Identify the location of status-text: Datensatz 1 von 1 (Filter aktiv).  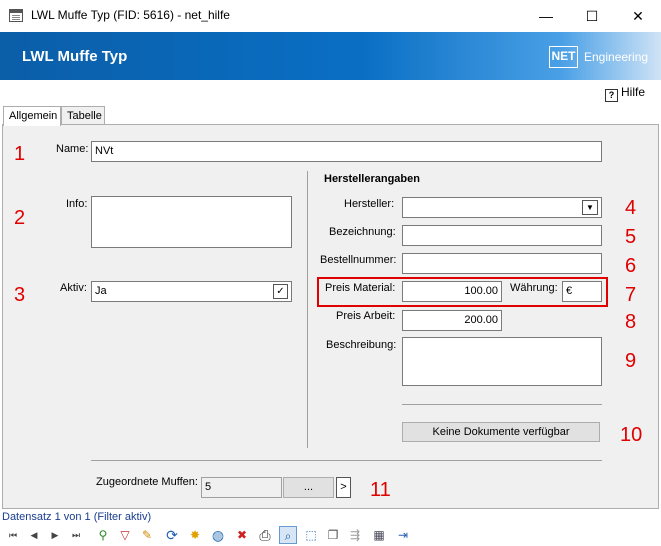
(77, 517).